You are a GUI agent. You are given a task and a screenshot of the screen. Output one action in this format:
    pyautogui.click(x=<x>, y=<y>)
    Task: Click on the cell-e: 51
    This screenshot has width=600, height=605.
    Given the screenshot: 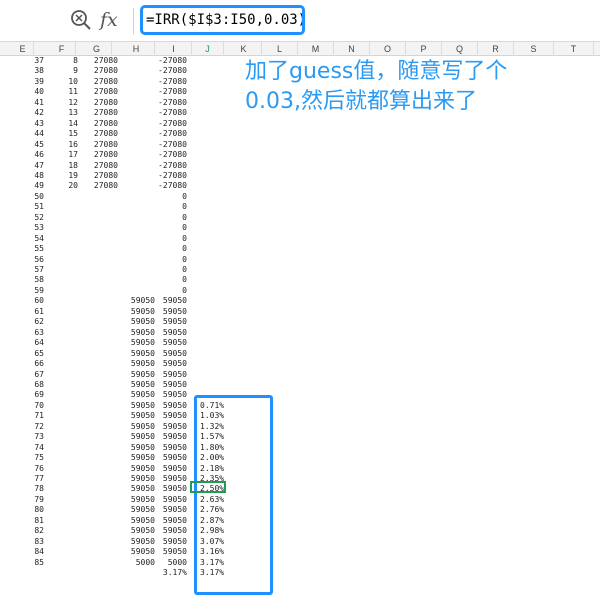 What is the action you would take?
    pyautogui.click(x=33, y=207)
    